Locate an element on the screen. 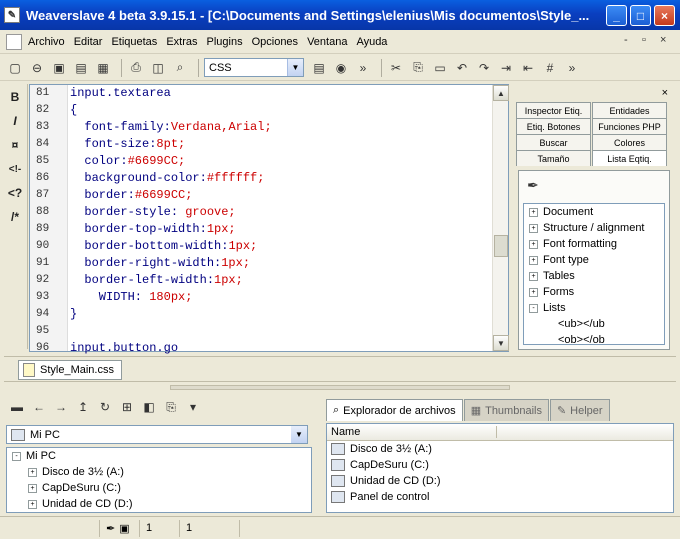 Image resolution: width=680 pixels, height=539 pixels. back-arrow-icon: ← is located at coordinates (39, 407).